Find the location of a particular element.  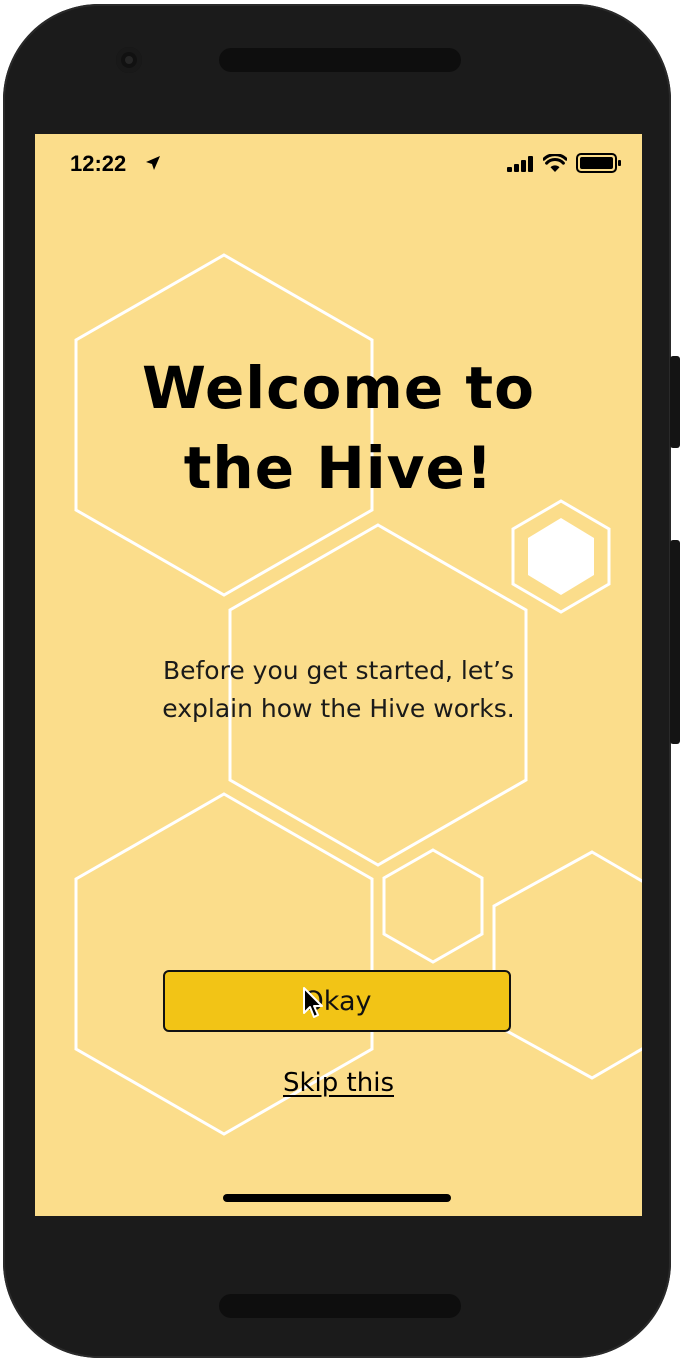

title-line-2: the Hive! is located at coordinates (338, 468).